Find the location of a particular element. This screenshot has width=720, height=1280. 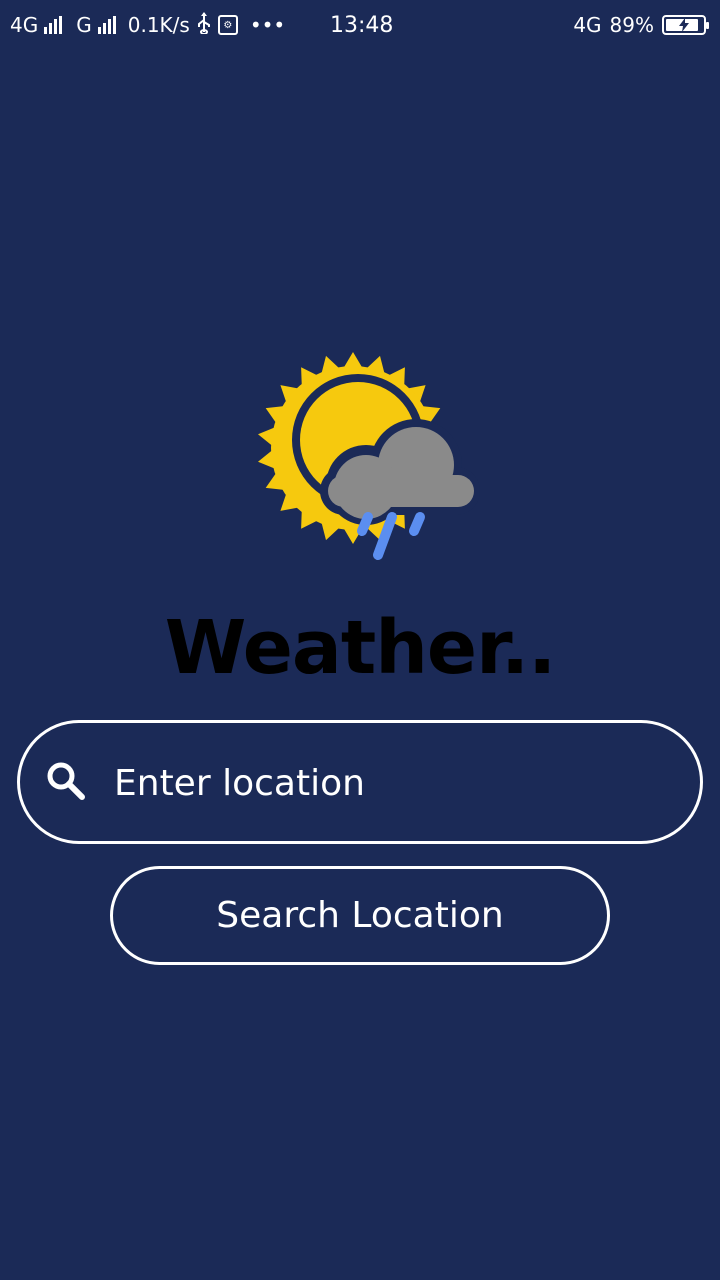

search-location-label: Search Location is located at coordinates (360, 915).